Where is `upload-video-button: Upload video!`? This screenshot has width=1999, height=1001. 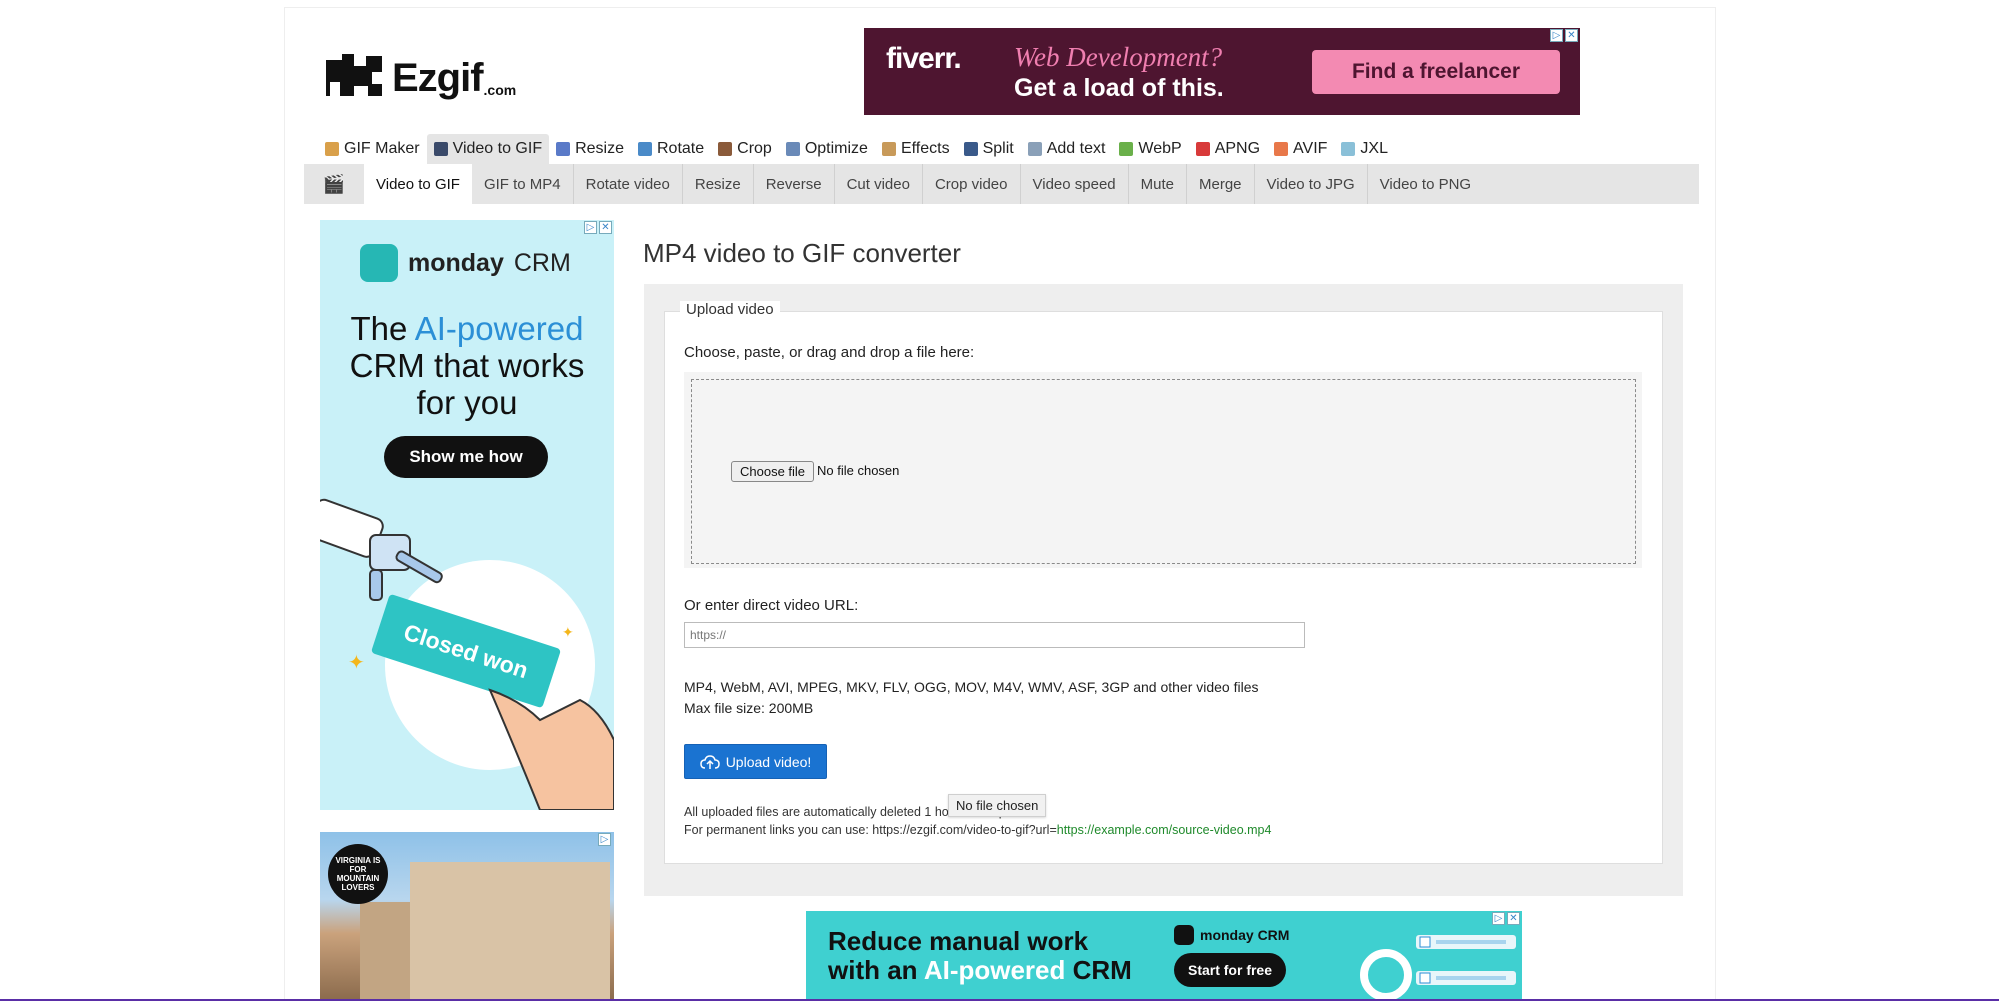
upload-video-button: Upload video! is located at coordinates (755, 761).